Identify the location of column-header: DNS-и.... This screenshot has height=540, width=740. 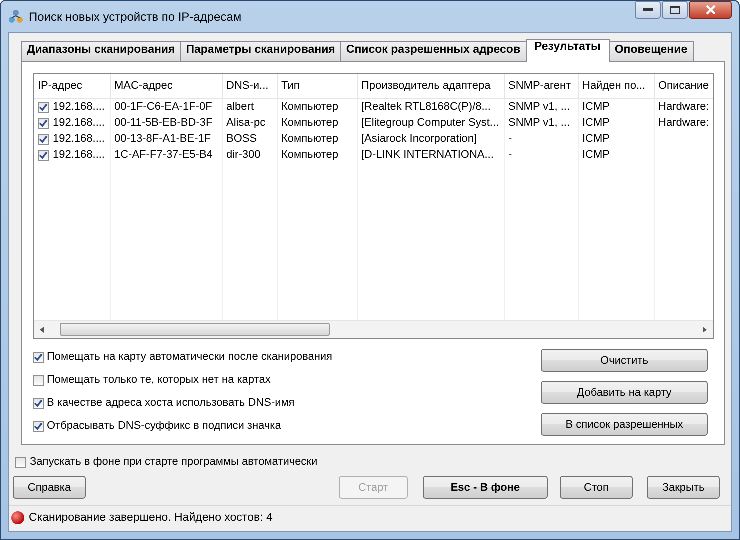
(249, 86).